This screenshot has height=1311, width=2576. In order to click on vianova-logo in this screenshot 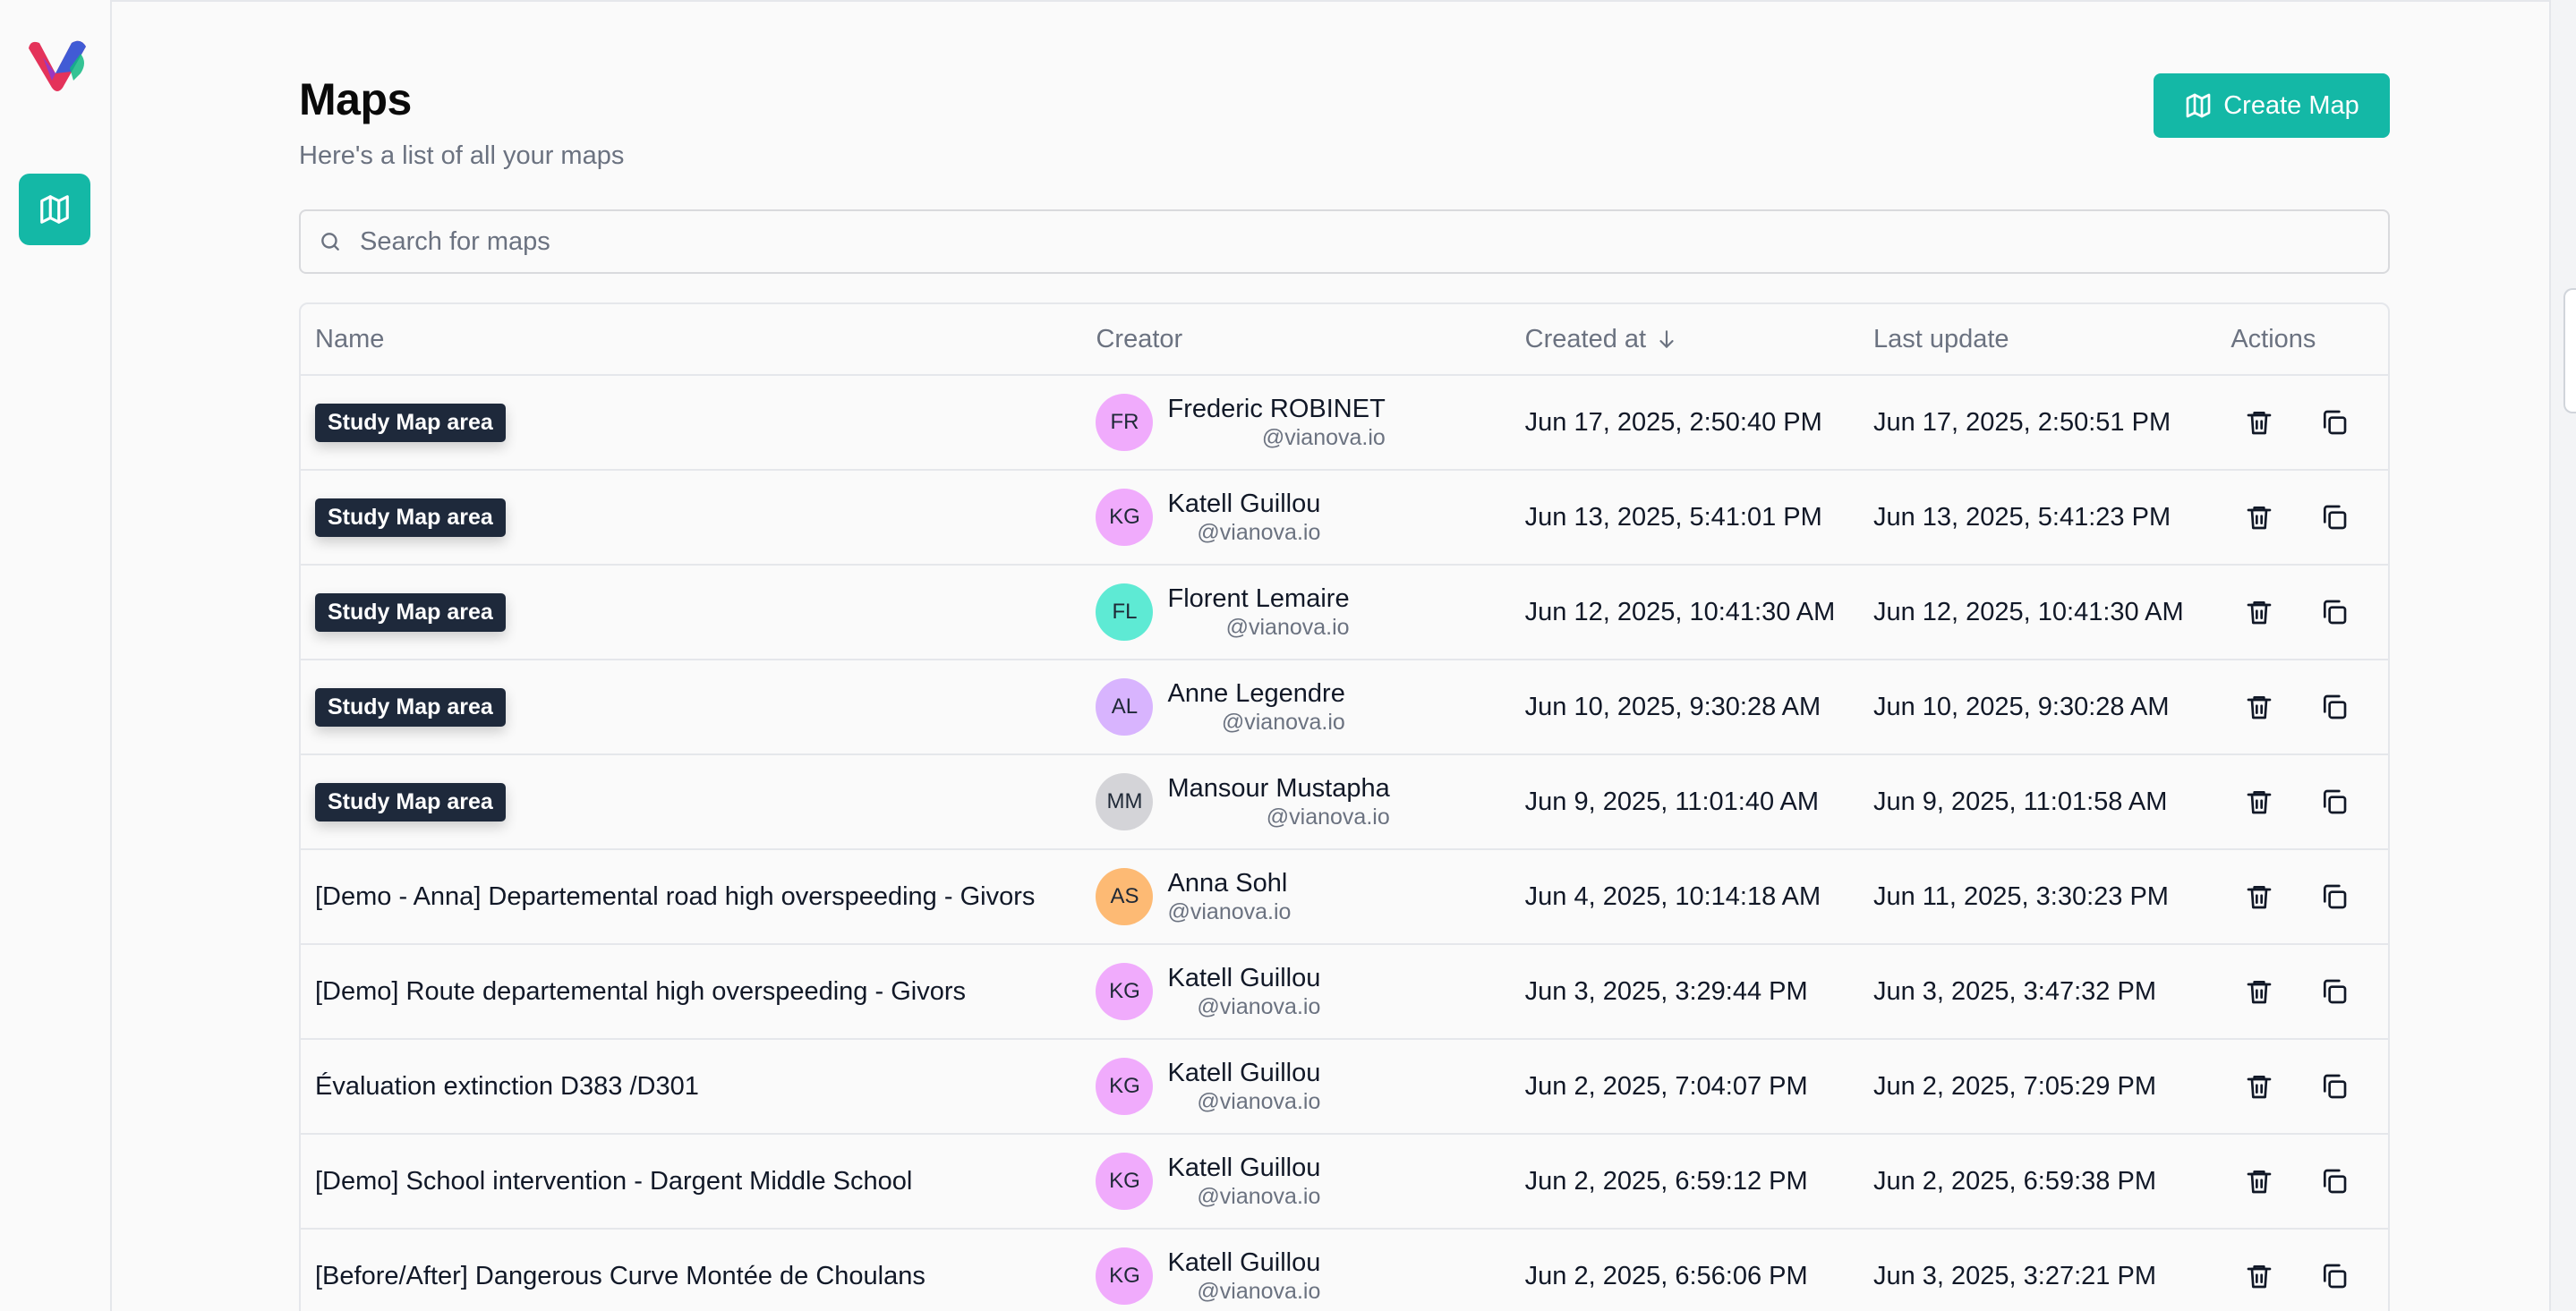, I will do `click(57, 65)`.